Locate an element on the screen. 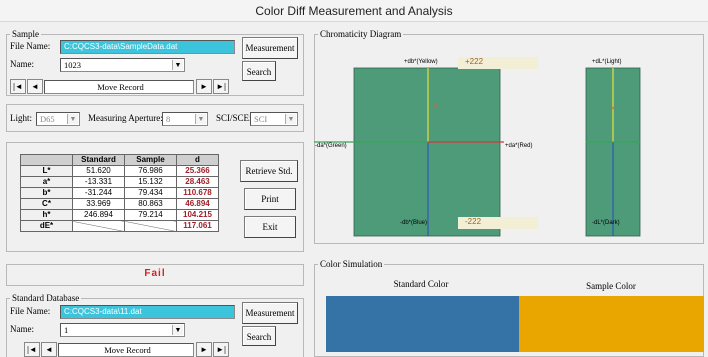 The height and width of the screenshot is (357, 708). diff-value: 25.366 is located at coordinates (197, 171).